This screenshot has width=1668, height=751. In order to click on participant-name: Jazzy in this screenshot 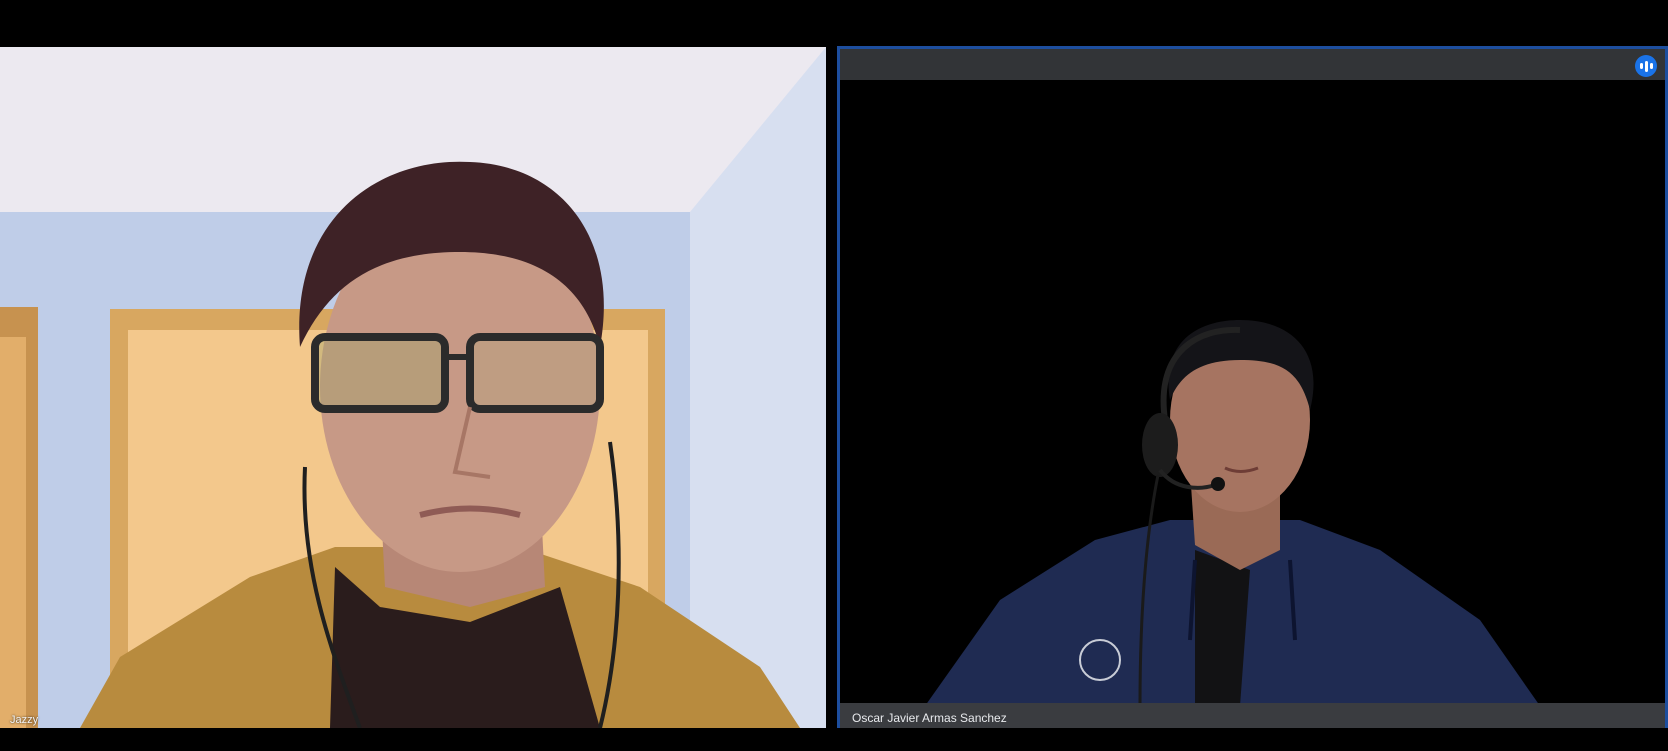, I will do `click(24, 720)`.